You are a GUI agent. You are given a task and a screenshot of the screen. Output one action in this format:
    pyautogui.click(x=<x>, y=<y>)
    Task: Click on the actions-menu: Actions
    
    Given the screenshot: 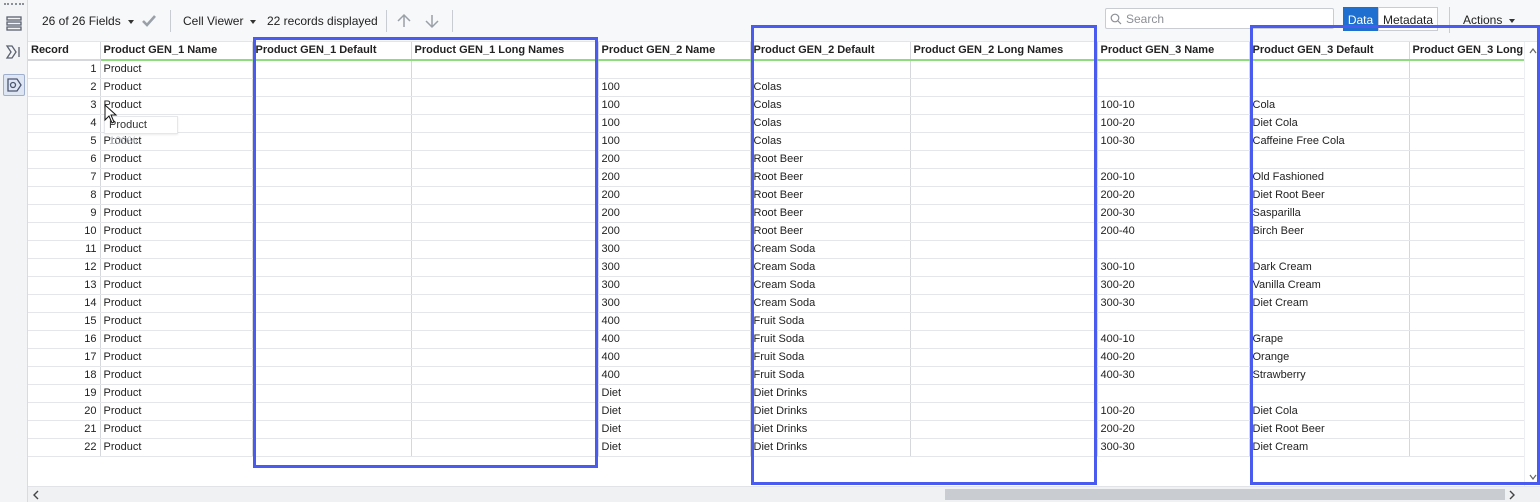 What is the action you would take?
    pyautogui.click(x=1491, y=20)
    